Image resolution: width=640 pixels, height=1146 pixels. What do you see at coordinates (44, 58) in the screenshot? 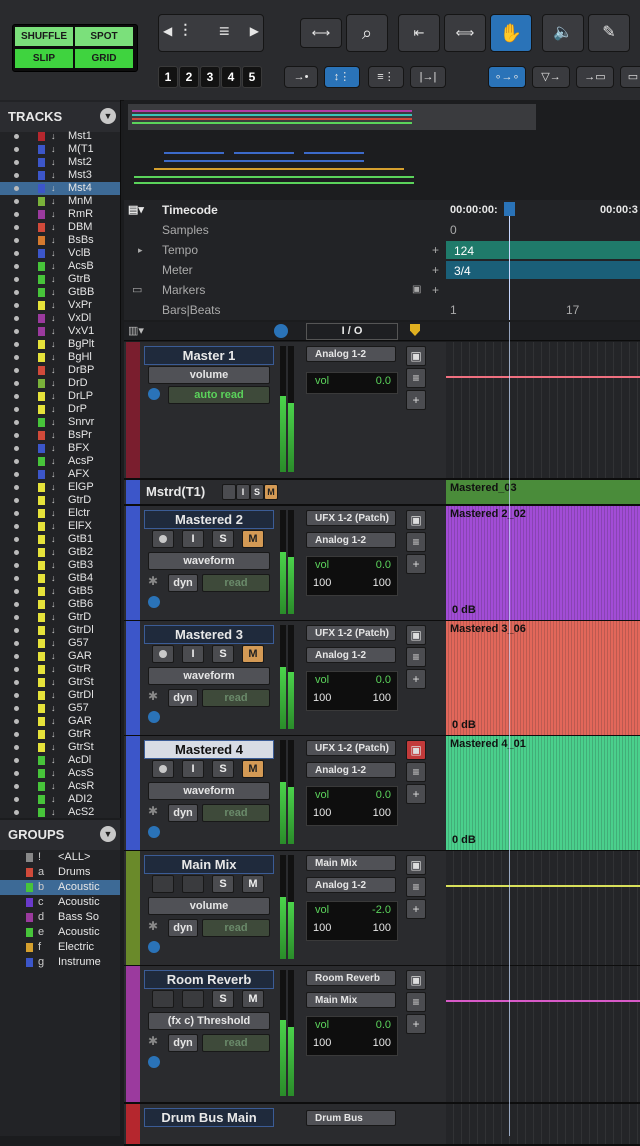
I see `slip-mode-button: SLIP` at bounding box center [44, 58].